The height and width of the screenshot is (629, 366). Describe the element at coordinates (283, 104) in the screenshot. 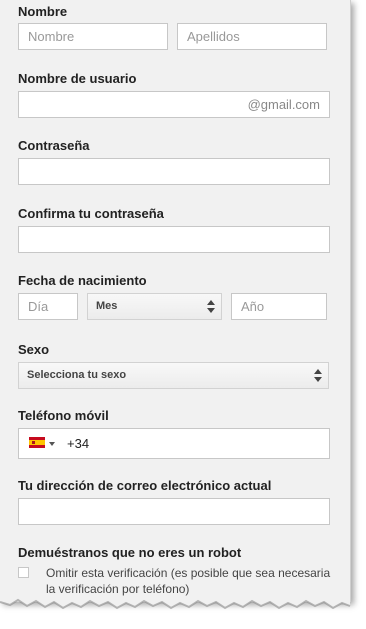

I see `gmail-suffix: @gmail.com` at that location.